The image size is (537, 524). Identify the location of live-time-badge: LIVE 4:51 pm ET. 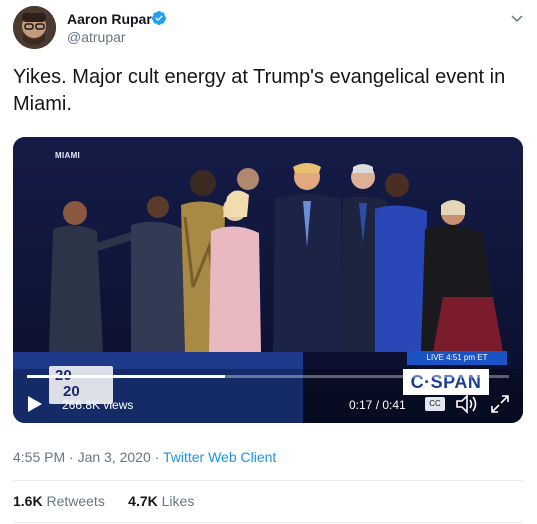
(457, 358).